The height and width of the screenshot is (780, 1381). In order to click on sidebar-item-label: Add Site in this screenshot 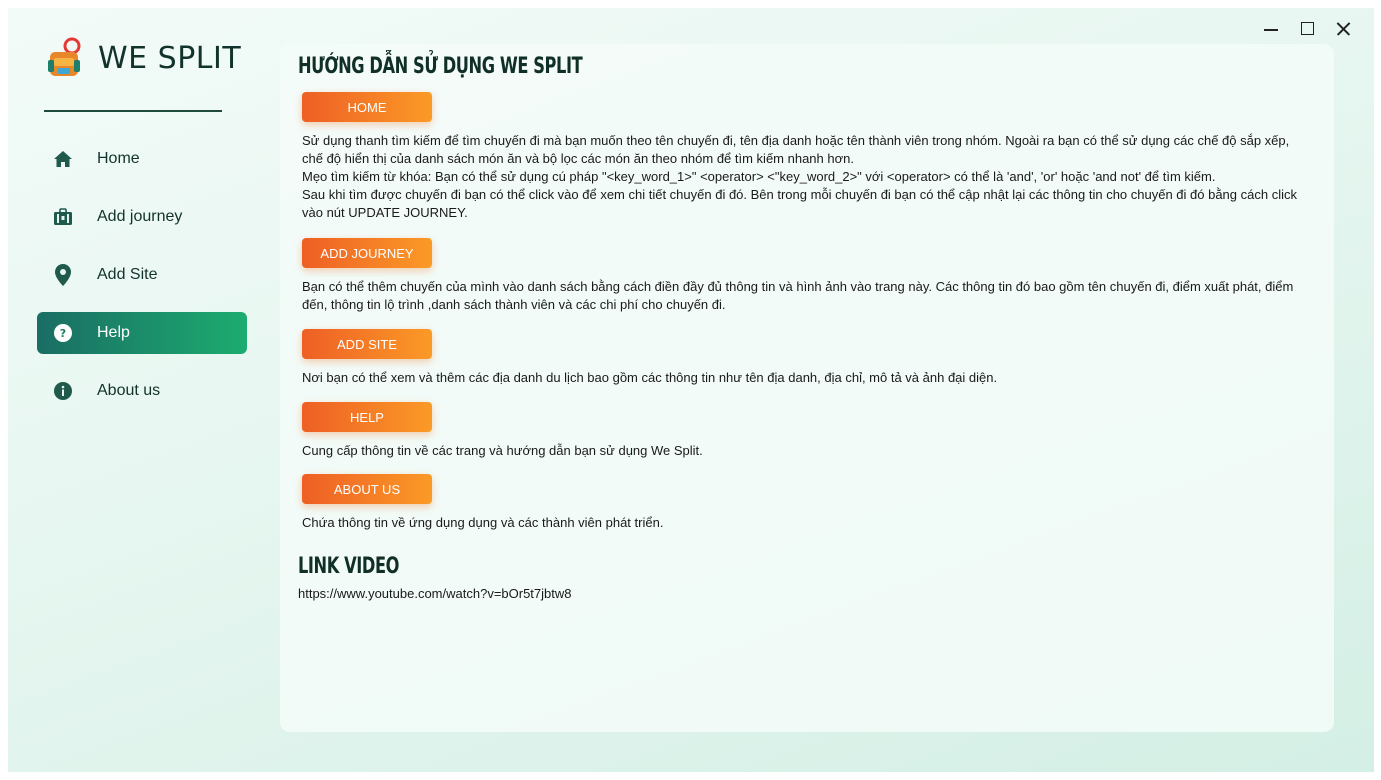, I will do `click(127, 274)`.